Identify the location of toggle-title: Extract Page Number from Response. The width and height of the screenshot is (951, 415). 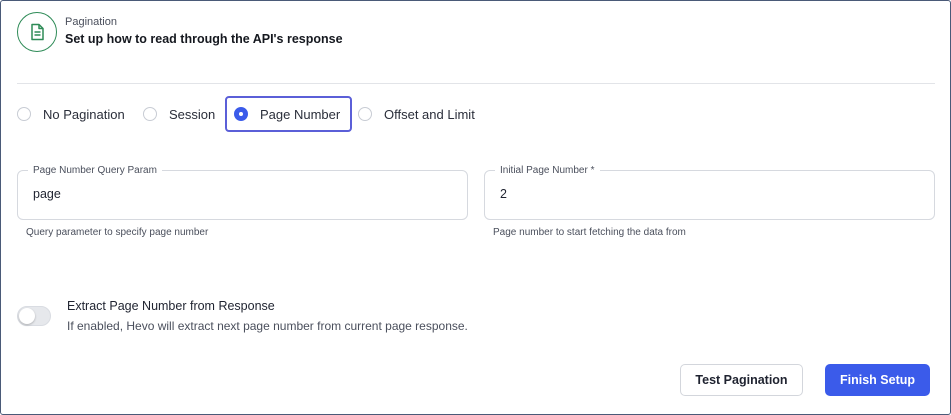
(171, 306).